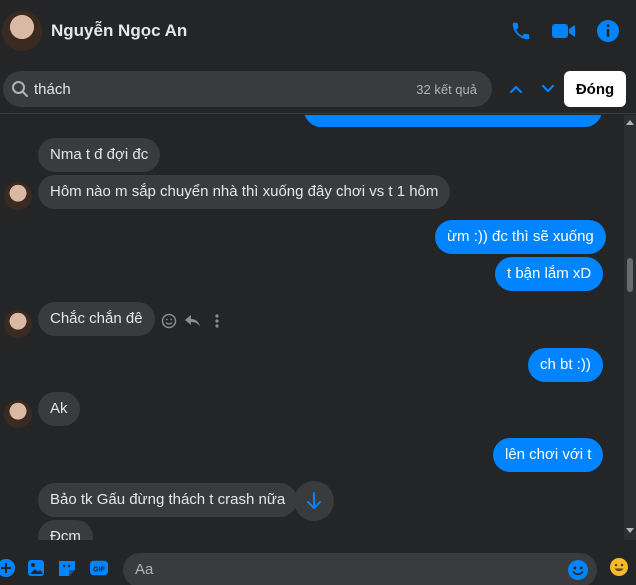 Image resolution: width=636 pixels, height=585 pixels. Describe the element at coordinates (20, 91) in the screenshot. I see `search-icon` at that location.